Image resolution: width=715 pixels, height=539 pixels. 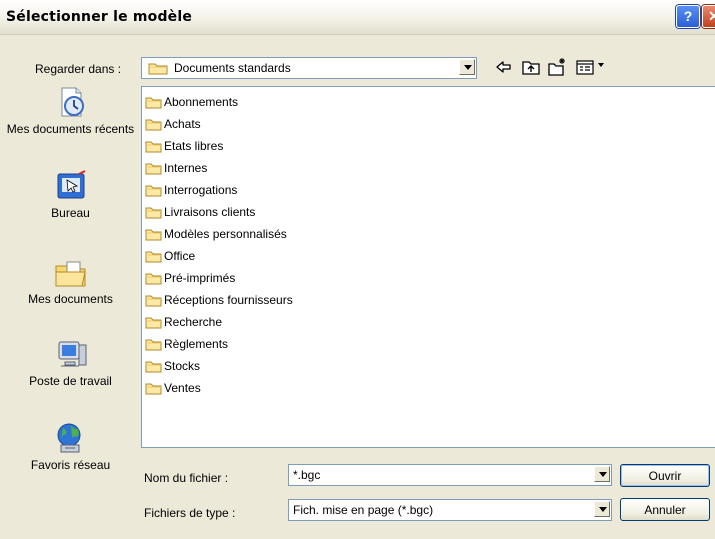 What do you see at coordinates (557, 67) in the screenshot?
I see `new-folder-icon` at bounding box center [557, 67].